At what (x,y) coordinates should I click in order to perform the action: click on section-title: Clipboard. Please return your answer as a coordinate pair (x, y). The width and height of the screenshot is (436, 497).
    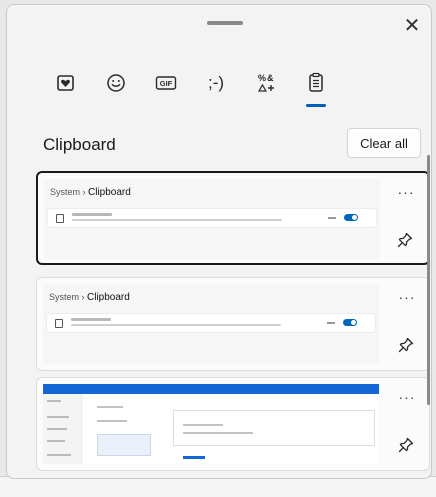
    Looking at the image, I should click on (79, 144).